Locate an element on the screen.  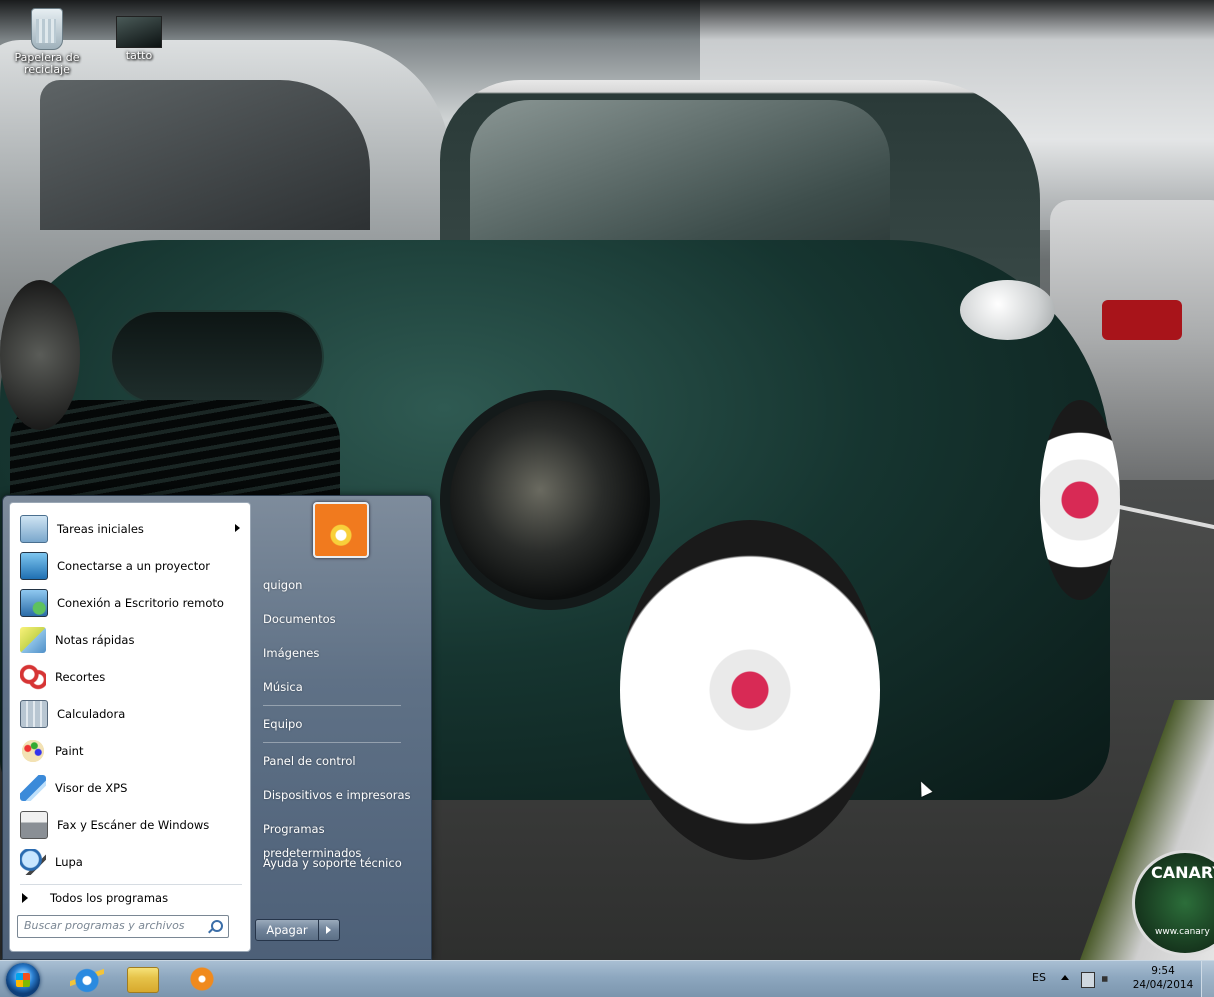
projector-icon is located at coordinates (34, 566).